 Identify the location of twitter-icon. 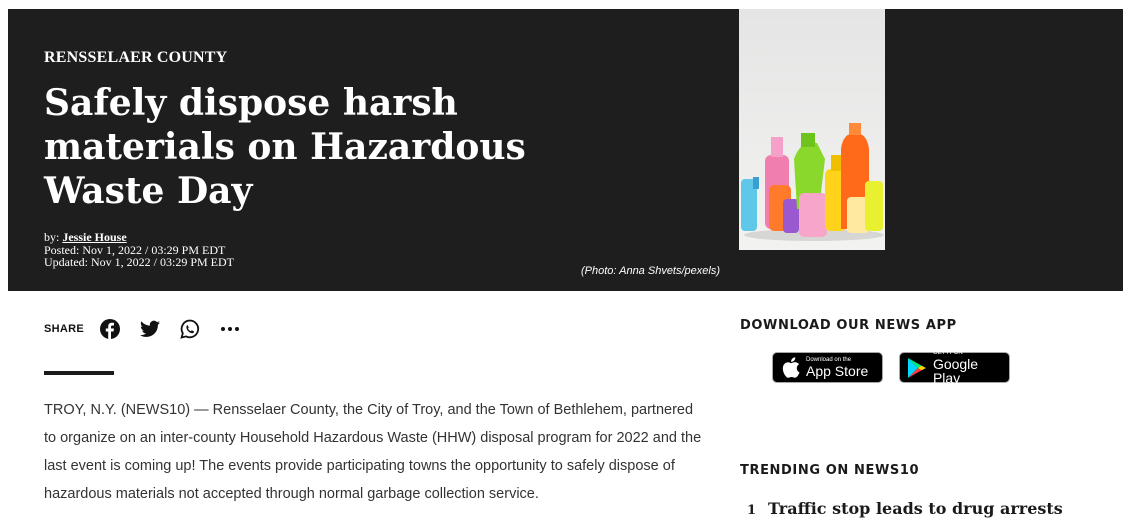
(150, 329).